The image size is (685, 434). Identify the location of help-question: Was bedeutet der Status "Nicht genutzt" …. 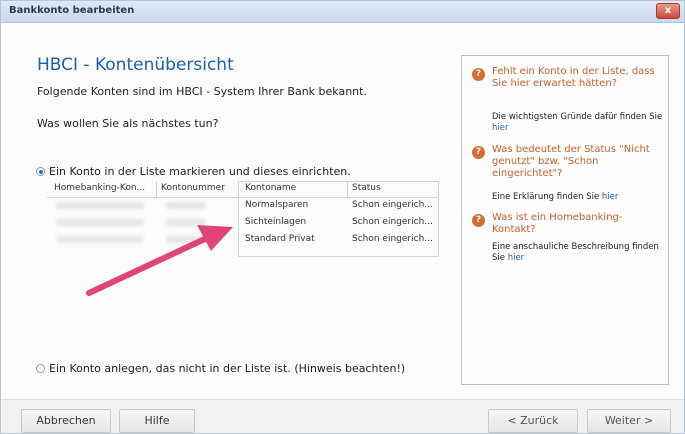
(578, 162).